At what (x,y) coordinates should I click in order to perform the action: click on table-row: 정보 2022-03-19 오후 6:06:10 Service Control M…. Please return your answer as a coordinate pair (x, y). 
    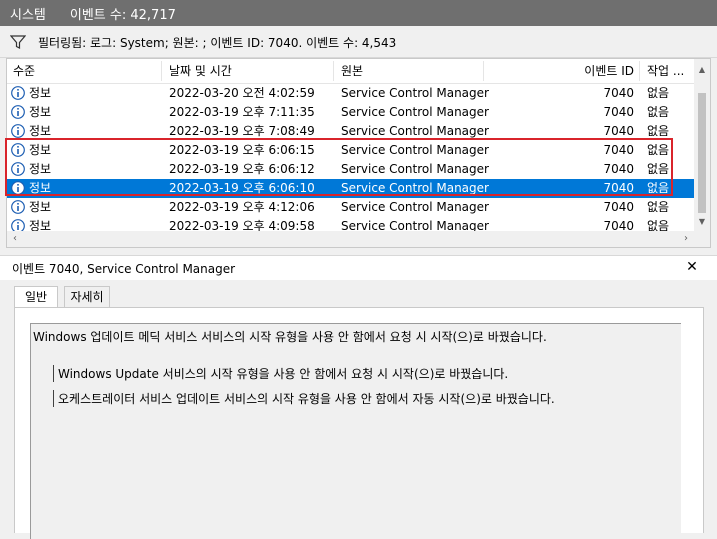
    Looking at the image, I should click on (350, 188).